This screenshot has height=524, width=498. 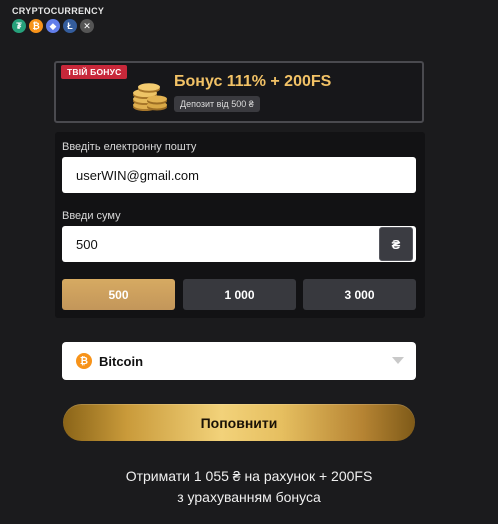 What do you see at coordinates (217, 104) in the screenshot?
I see `deposit-min-badge: Депозит від 500 ₴` at bounding box center [217, 104].